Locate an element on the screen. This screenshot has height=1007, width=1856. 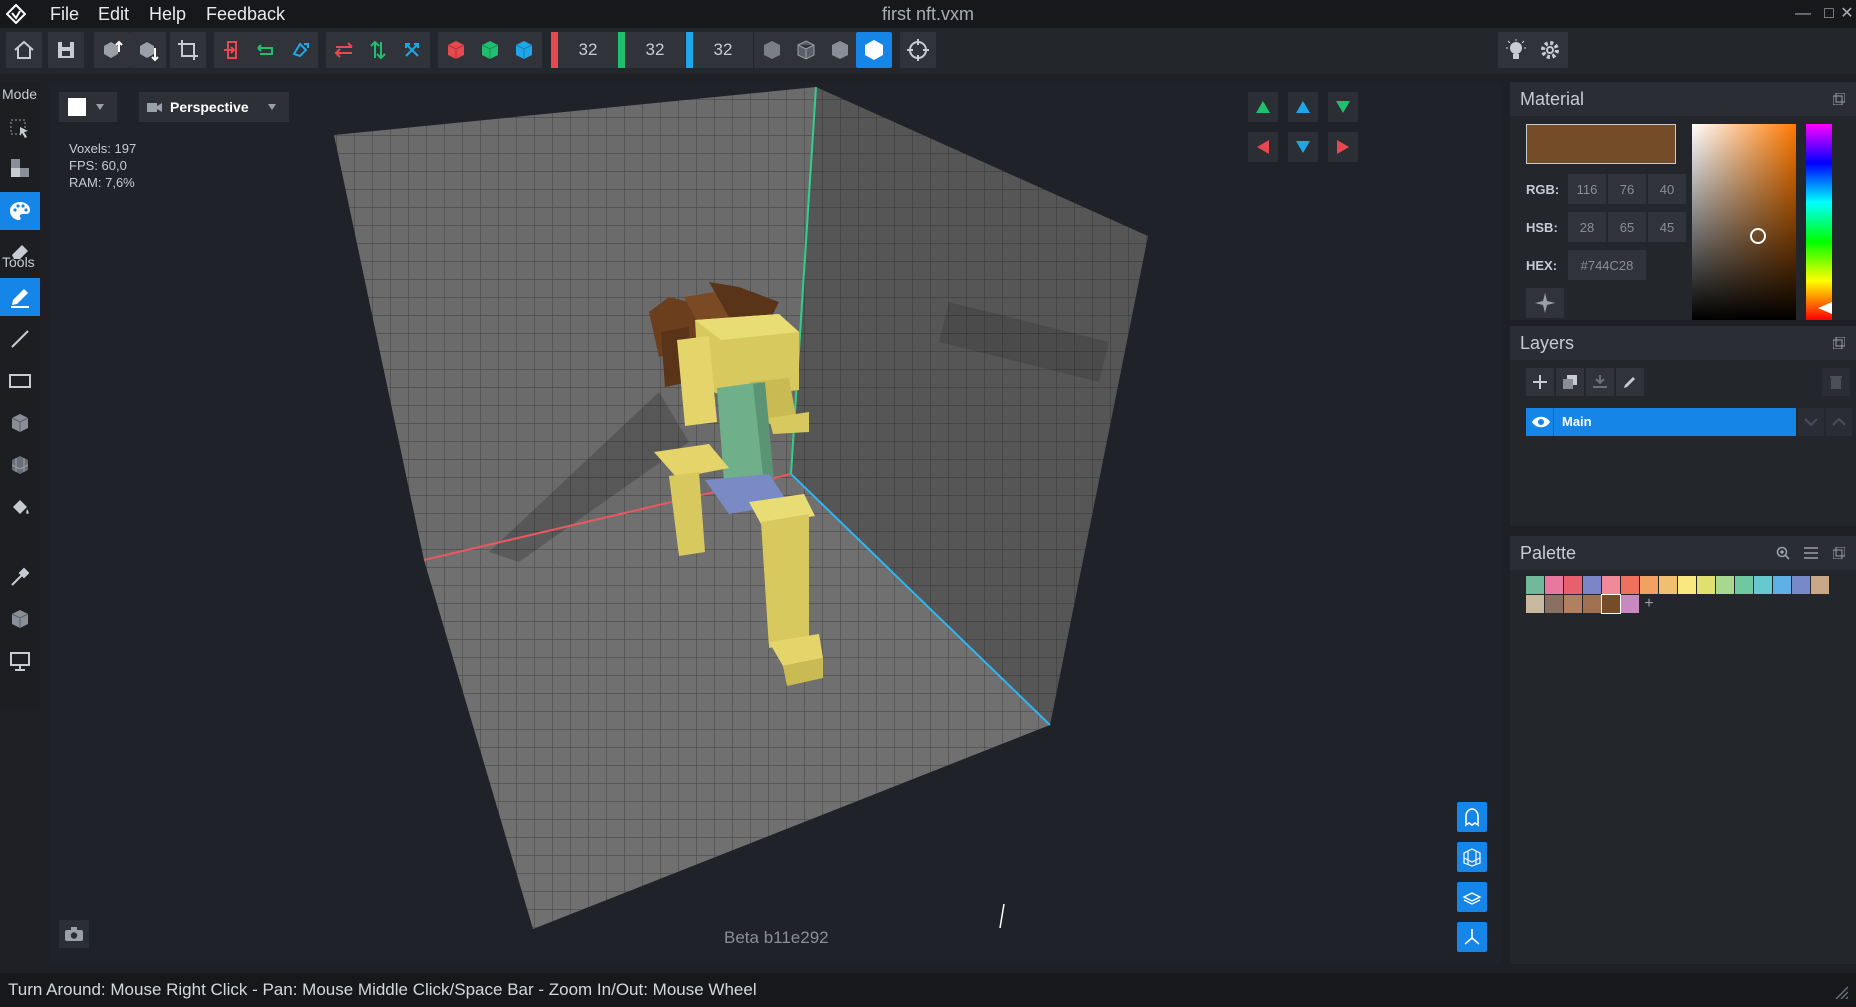
move-down-blue-button is located at coordinates (1303, 147).